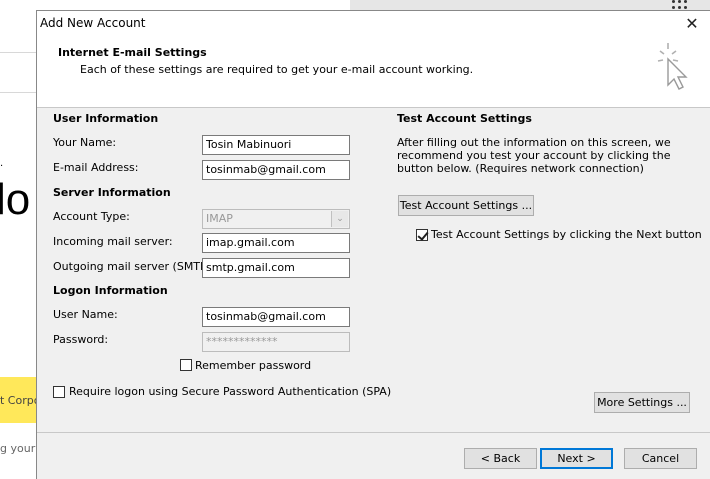  I want to click on background-large-text: lo, so click(15, 199).